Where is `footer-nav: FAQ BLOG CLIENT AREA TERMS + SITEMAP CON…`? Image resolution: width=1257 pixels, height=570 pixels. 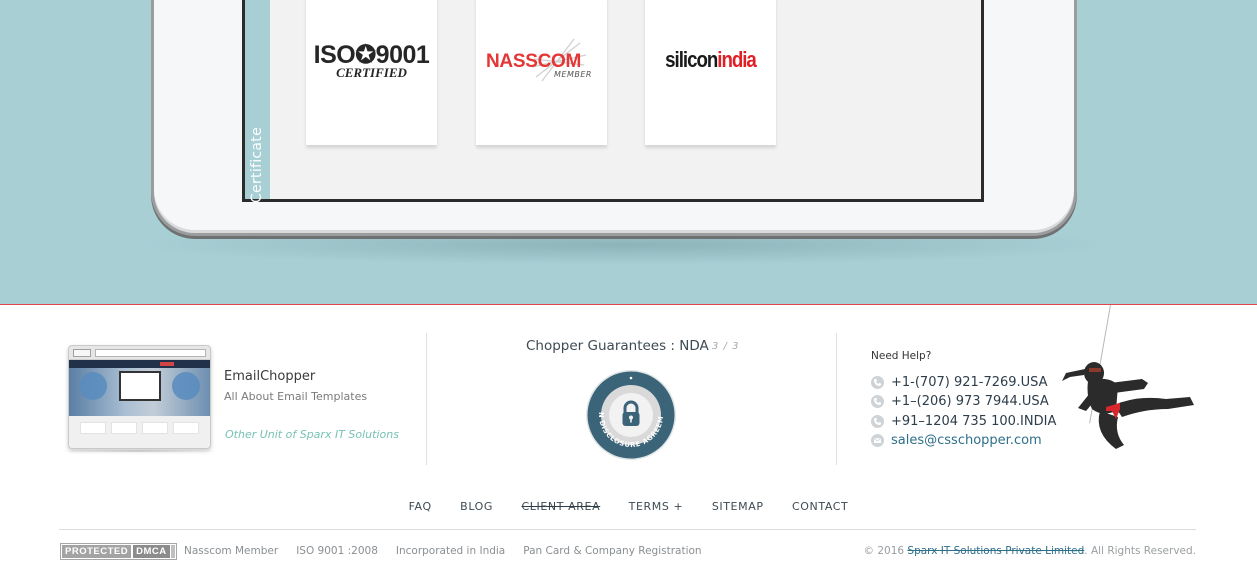 footer-nav: FAQ BLOG CLIENT AREA TERMS + SITEMAP CON… is located at coordinates (628, 506).